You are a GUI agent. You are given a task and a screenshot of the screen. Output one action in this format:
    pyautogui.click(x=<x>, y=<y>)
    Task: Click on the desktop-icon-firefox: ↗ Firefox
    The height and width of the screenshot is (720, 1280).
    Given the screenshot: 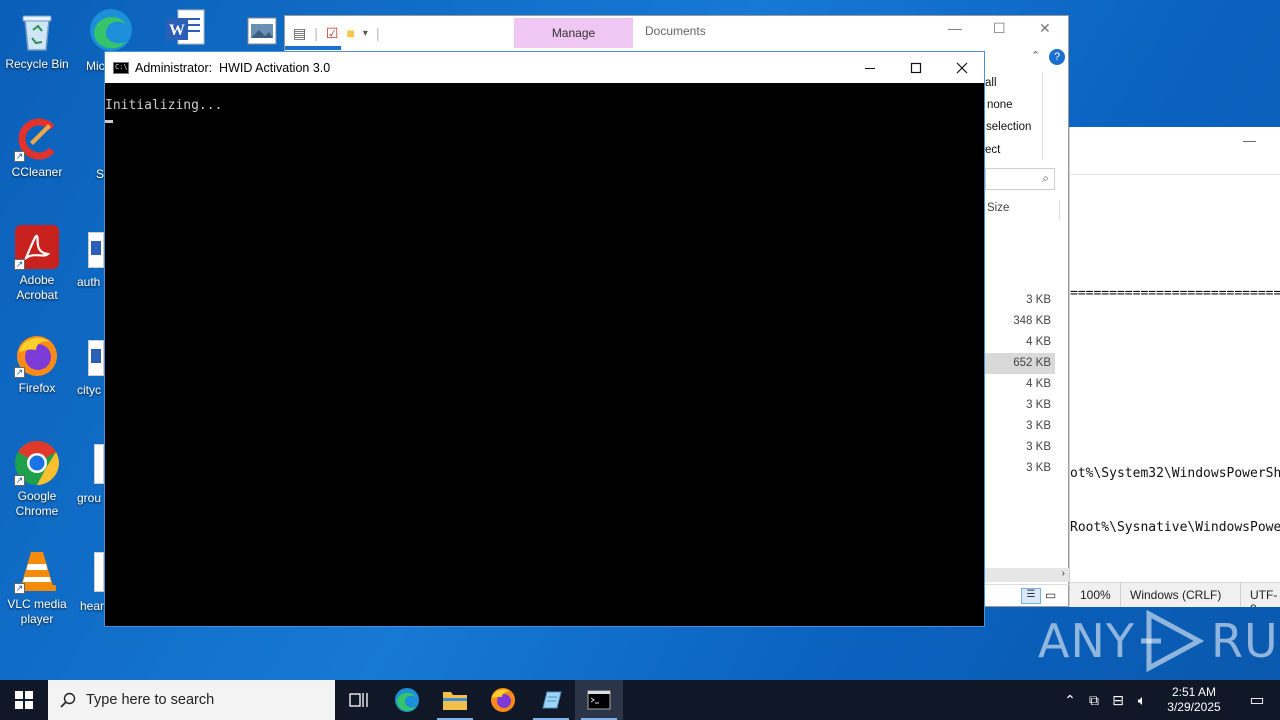 What is the action you would take?
    pyautogui.click(x=37, y=364)
    